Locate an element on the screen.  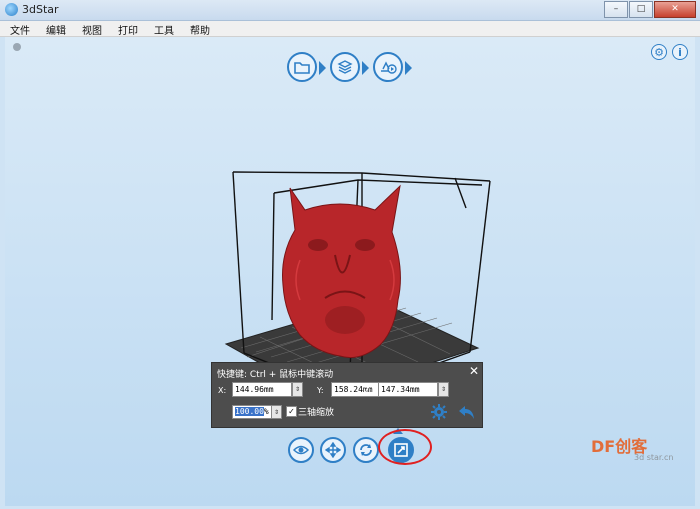
move-button is located at coordinates (333, 450).